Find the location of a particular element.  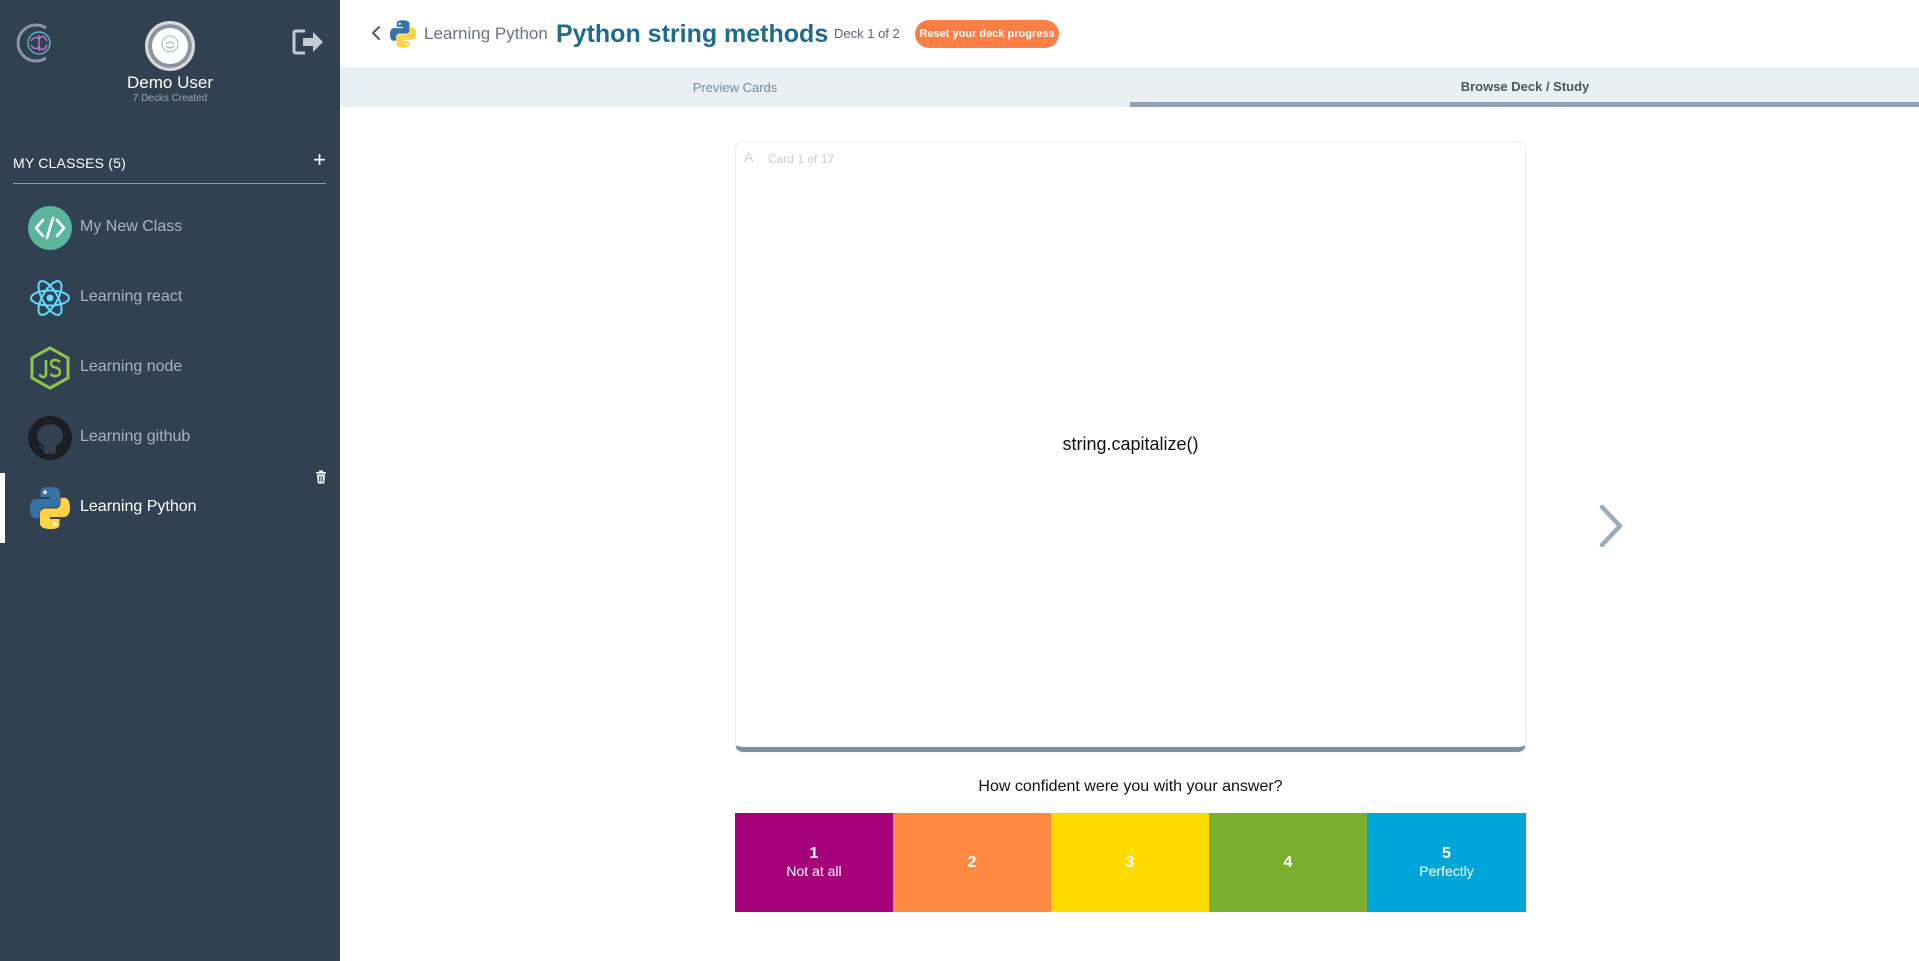

deck-position: Deck 1 of 2 is located at coordinates (867, 33).